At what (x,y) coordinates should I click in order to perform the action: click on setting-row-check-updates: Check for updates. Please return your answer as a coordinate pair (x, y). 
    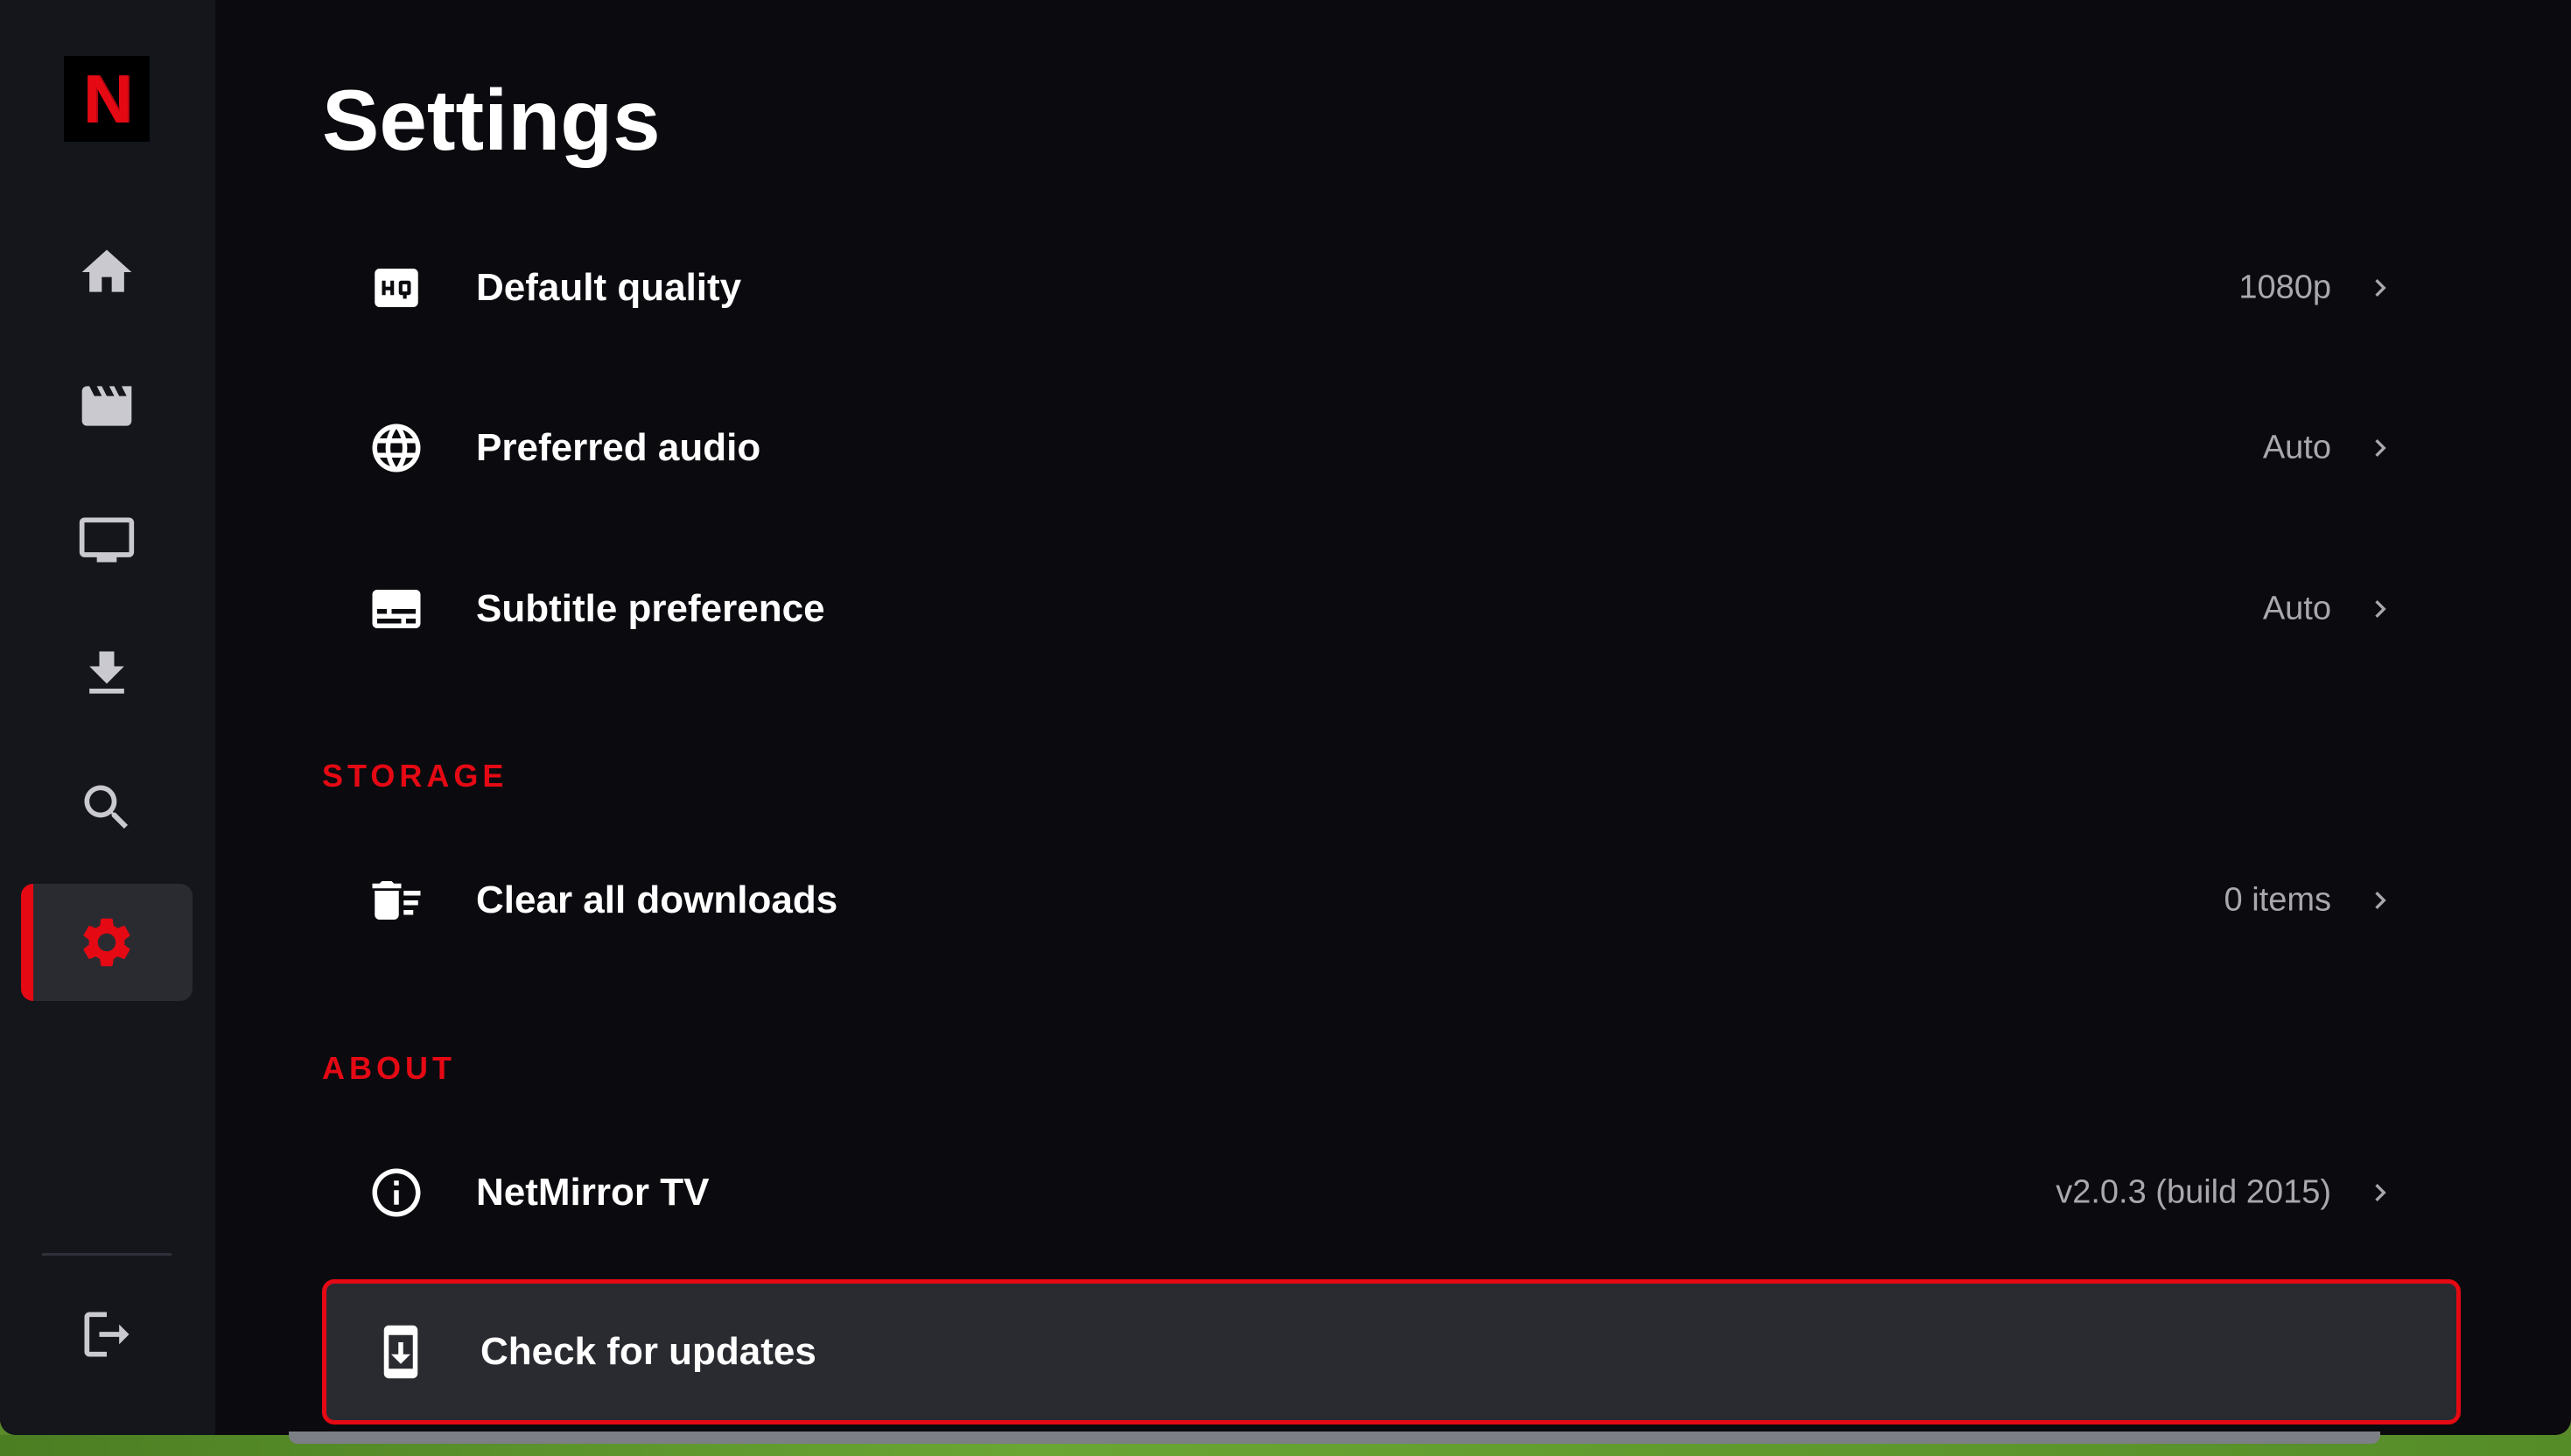
    Looking at the image, I should click on (1391, 1351).